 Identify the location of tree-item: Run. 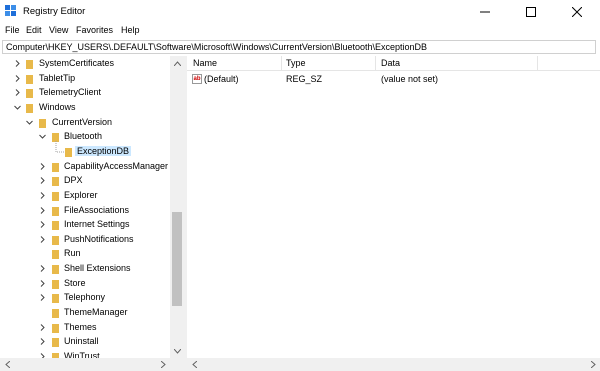
(85, 254).